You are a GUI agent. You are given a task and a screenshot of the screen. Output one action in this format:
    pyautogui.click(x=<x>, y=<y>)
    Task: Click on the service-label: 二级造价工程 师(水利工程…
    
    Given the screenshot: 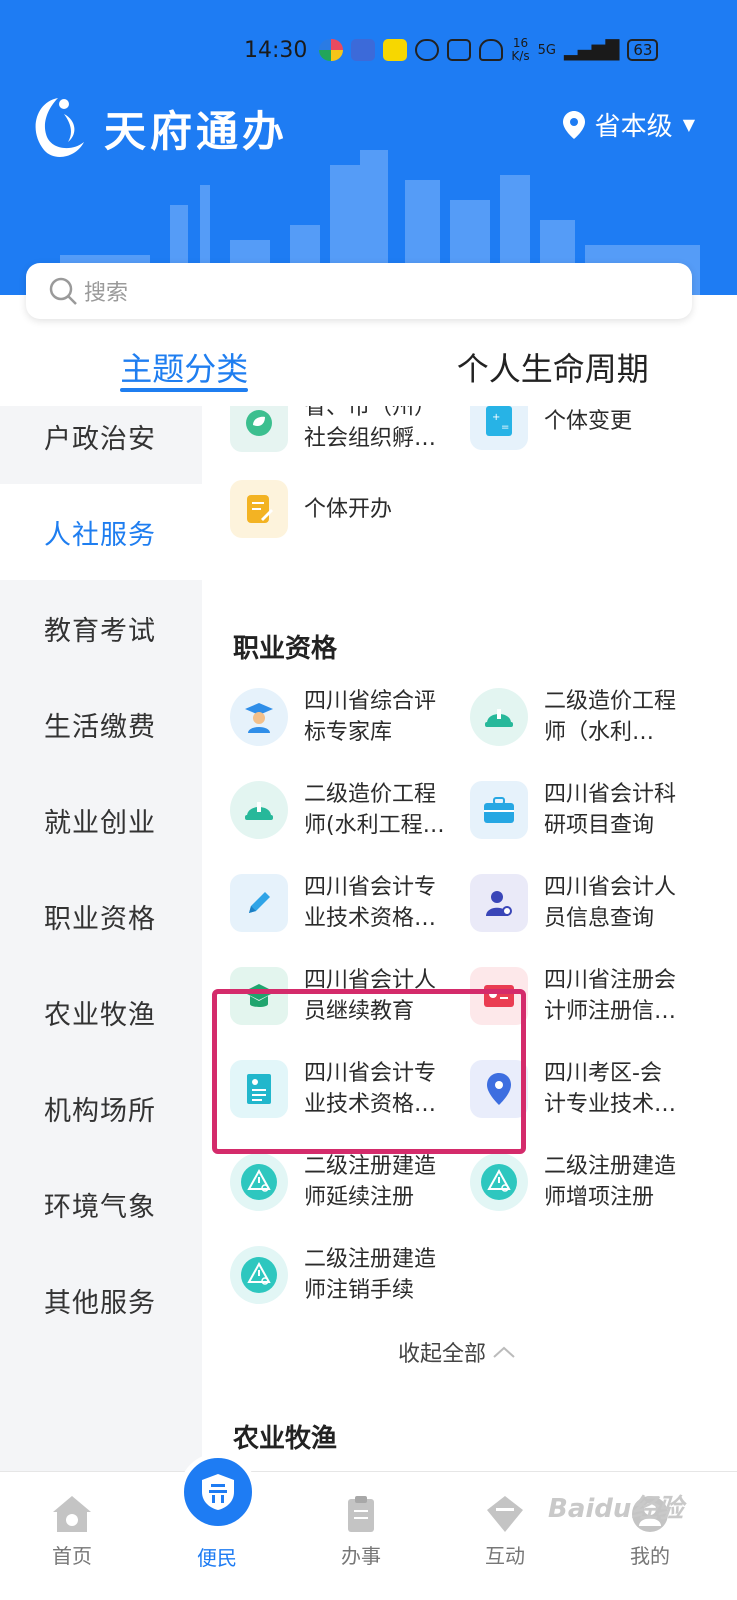 What is the action you would take?
    pyautogui.click(x=374, y=810)
    